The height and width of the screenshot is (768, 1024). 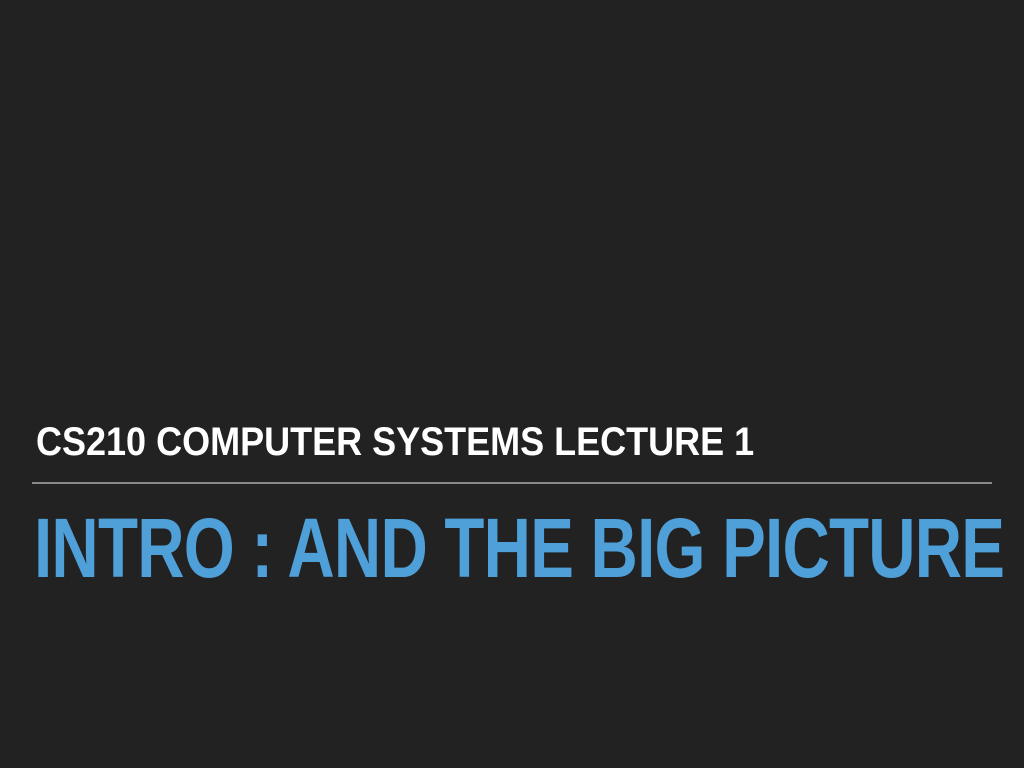 What do you see at coordinates (512, 483) in the screenshot?
I see `slide-divider` at bounding box center [512, 483].